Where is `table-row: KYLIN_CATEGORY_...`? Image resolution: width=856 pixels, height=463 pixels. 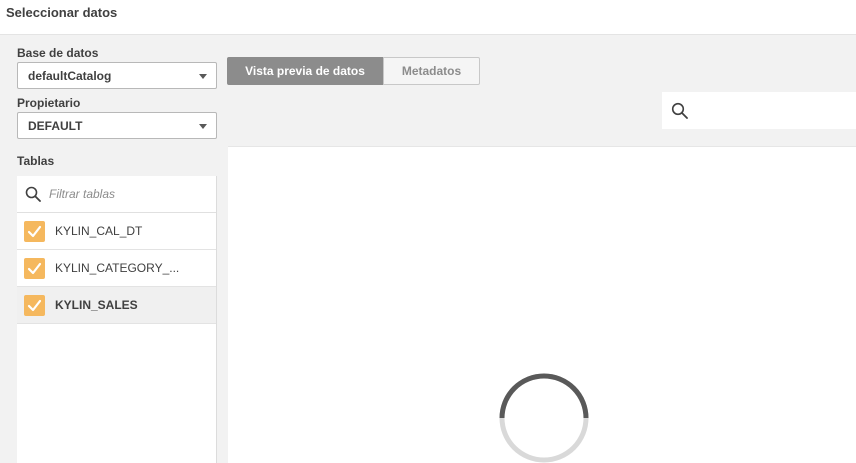
table-row: KYLIN_CATEGORY_... is located at coordinates (116, 268).